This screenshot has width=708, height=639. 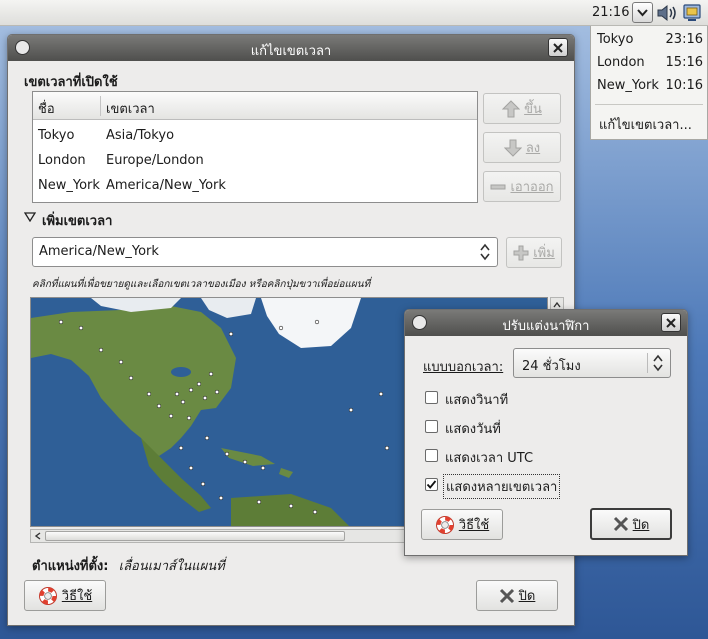 What do you see at coordinates (70, 566) in the screenshot?
I see `location-label: ตำแหน่งที่ตั้ง:` at bounding box center [70, 566].